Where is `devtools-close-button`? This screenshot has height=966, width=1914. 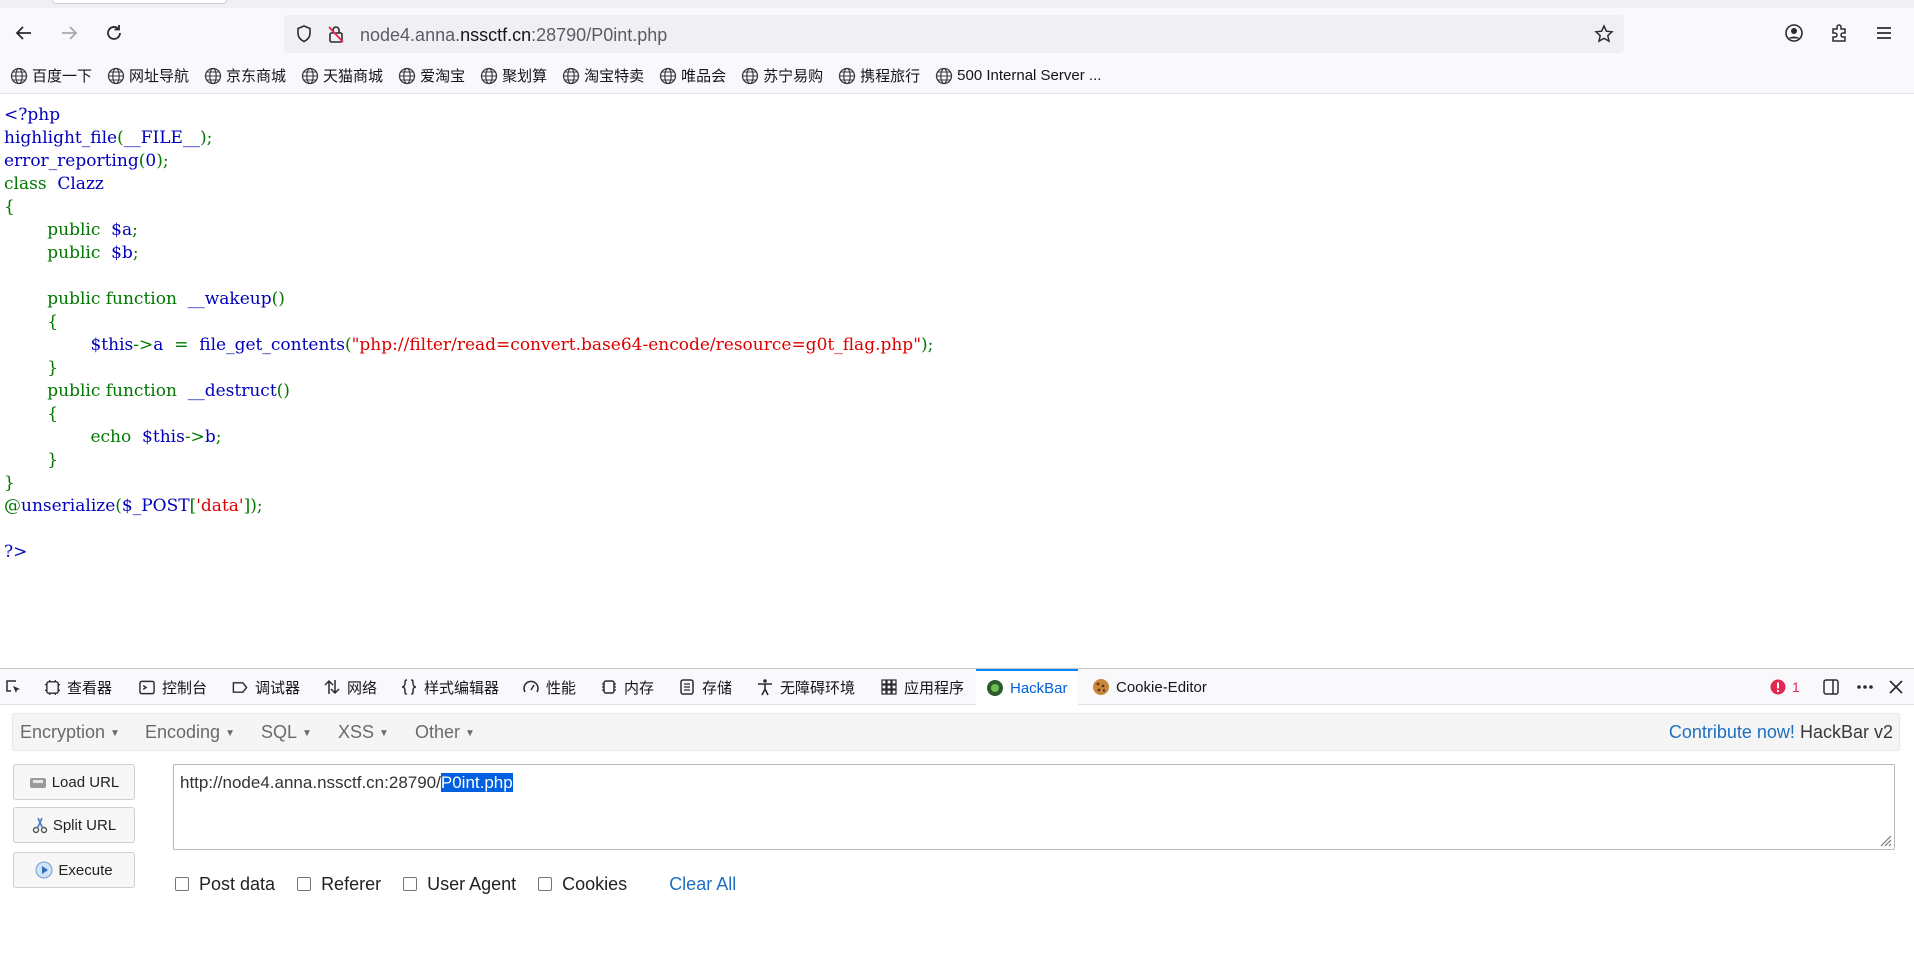
devtools-close-button is located at coordinates (1896, 687).